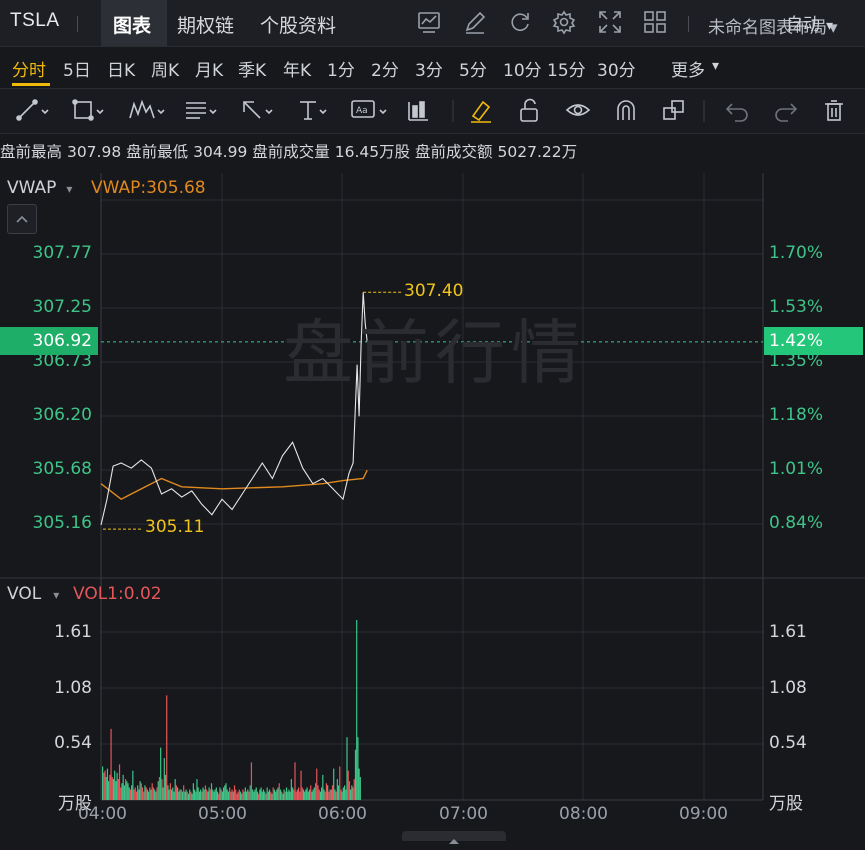 The height and width of the screenshot is (850, 865). I want to click on vol-indicator-name: VOL ▾, so click(33, 594).